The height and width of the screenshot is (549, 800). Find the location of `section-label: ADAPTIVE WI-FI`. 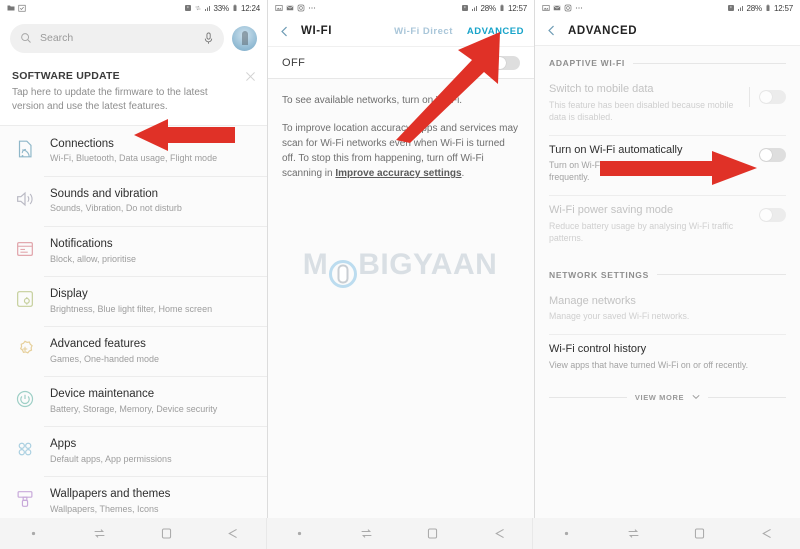

section-label: ADAPTIVE WI-FI is located at coordinates (587, 63).